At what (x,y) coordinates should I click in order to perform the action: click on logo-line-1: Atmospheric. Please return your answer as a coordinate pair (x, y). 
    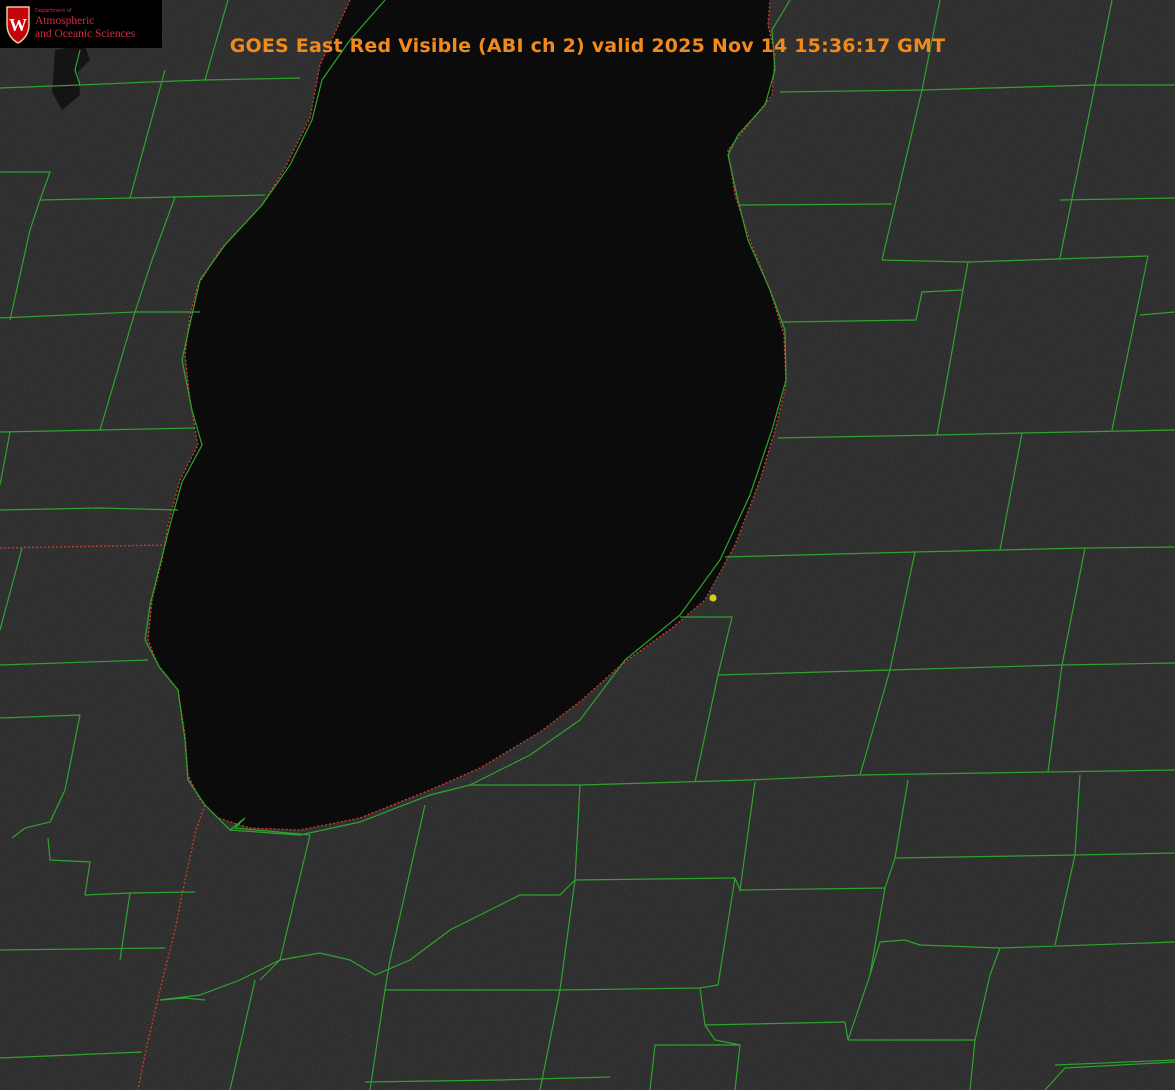
    Looking at the image, I should click on (65, 21).